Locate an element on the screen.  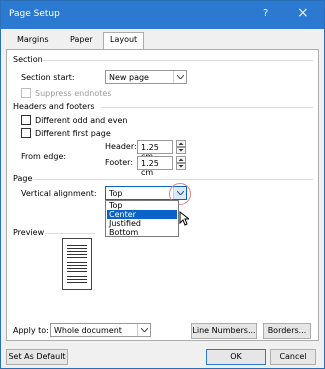
section-start-label: Section start: is located at coordinates (48, 77).